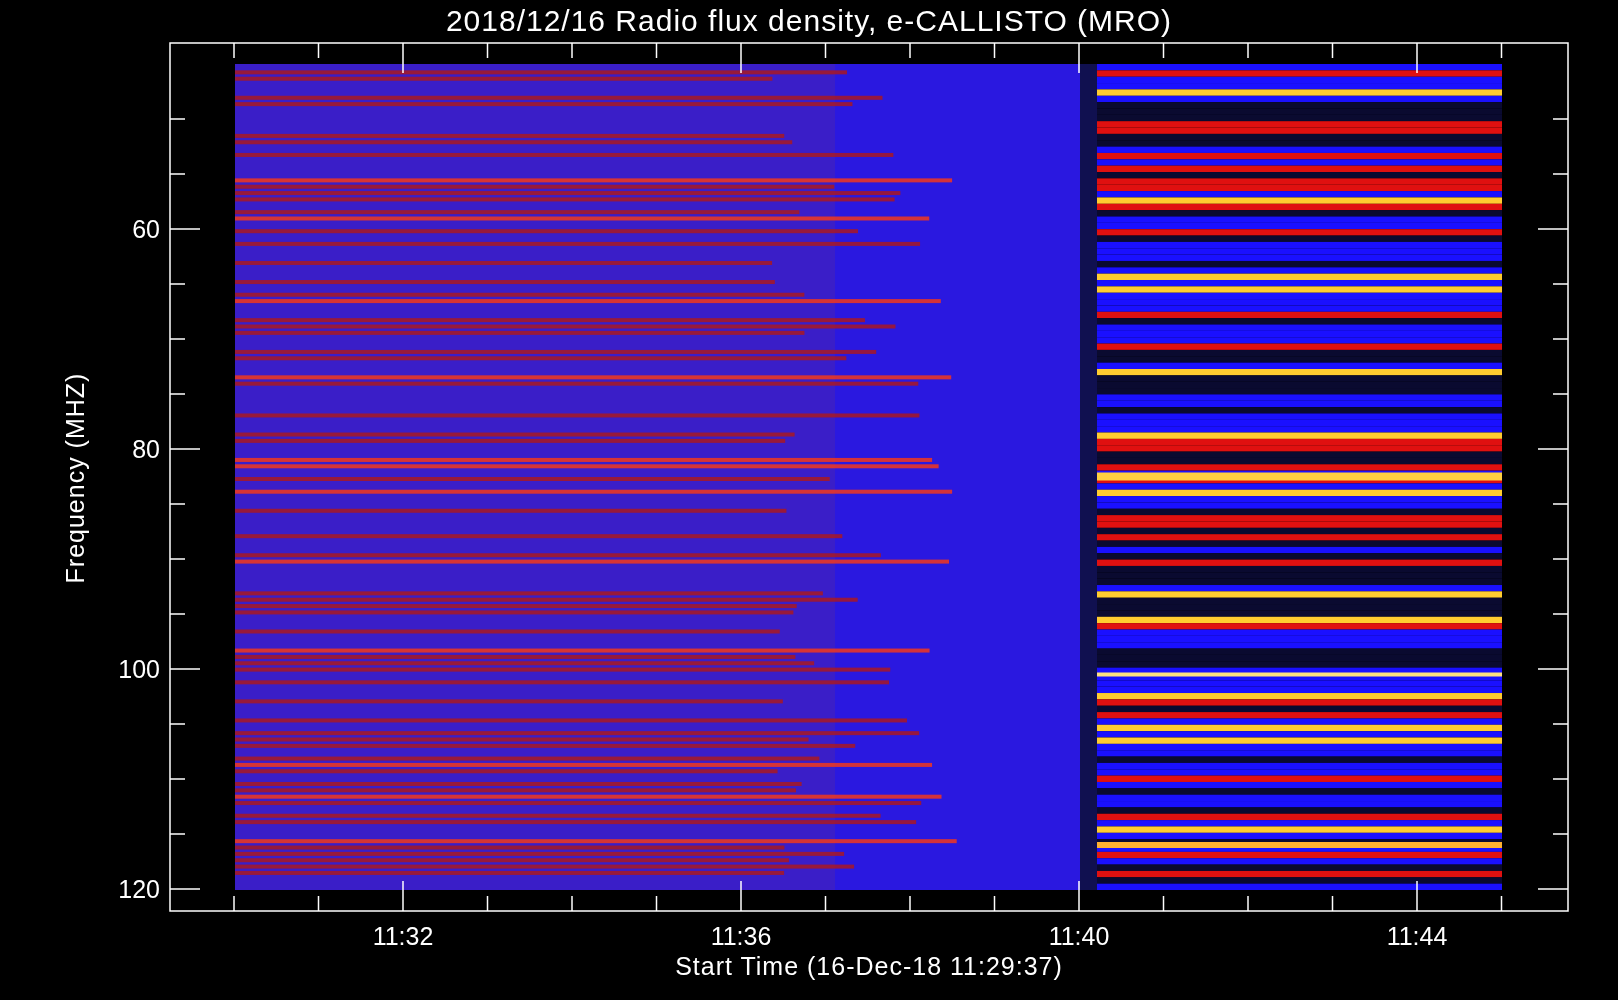  What do you see at coordinates (741, 936) in the screenshot?
I see `x-tick-label: 11:36` at bounding box center [741, 936].